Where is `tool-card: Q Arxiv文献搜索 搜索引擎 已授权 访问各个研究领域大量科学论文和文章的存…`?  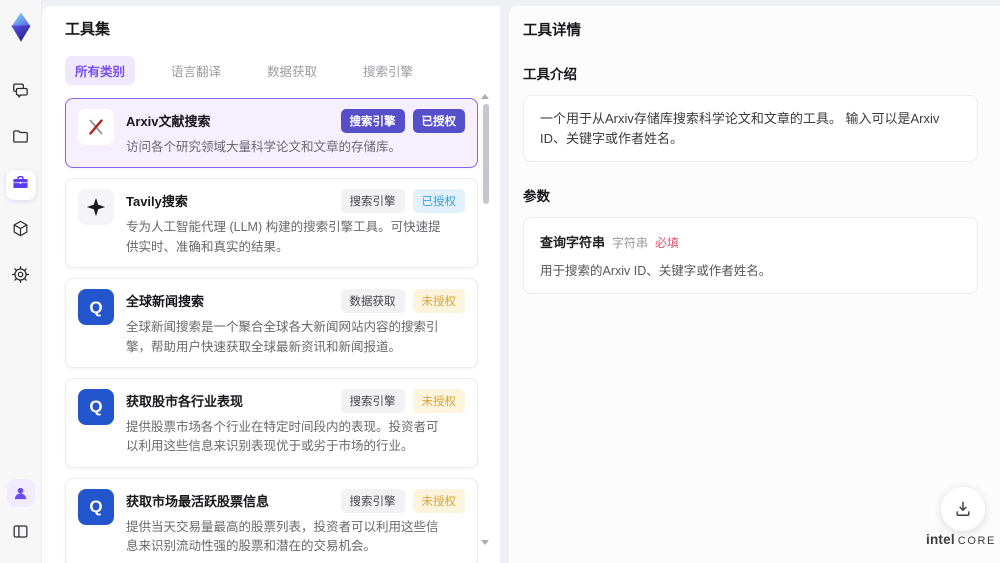
tool-card: Q Arxiv文献搜索 搜索引擎 已授权 访问各个研究领域大量科学论文和文章的存… is located at coordinates (271, 133).